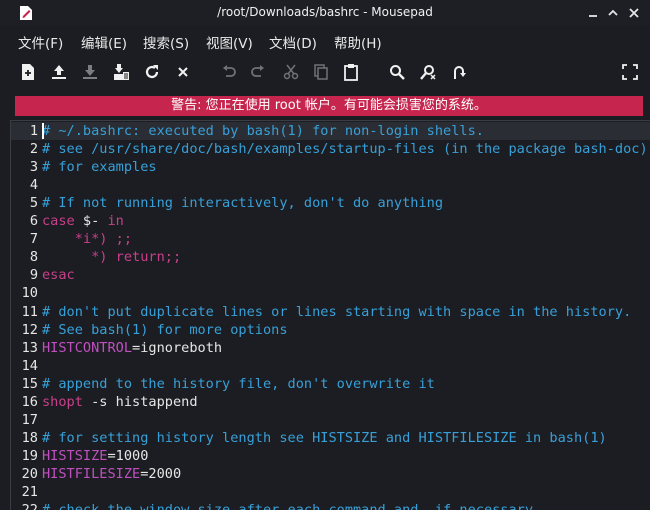 The image size is (650, 510). What do you see at coordinates (33, 131) in the screenshot?
I see `line-number: 1` at bounding box center [33, 131].